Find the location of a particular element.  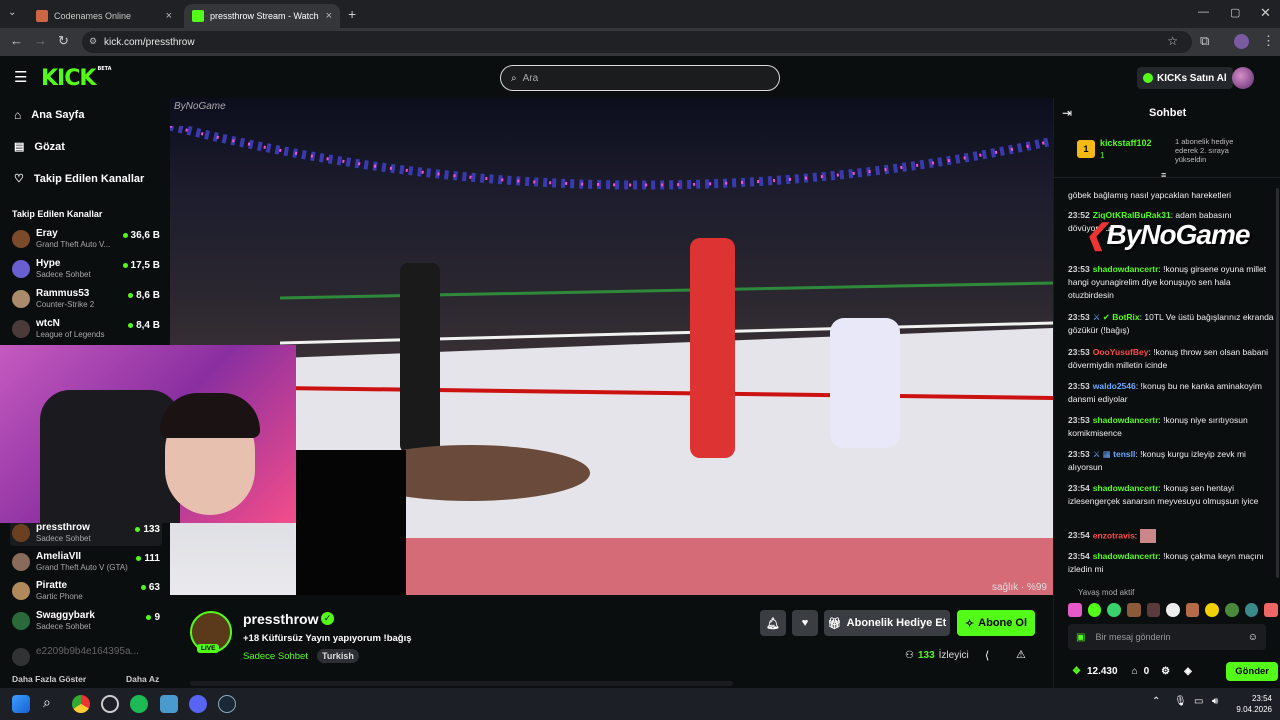

notification-bell-button: 🔔︎ is located at coordinates (773, 623).